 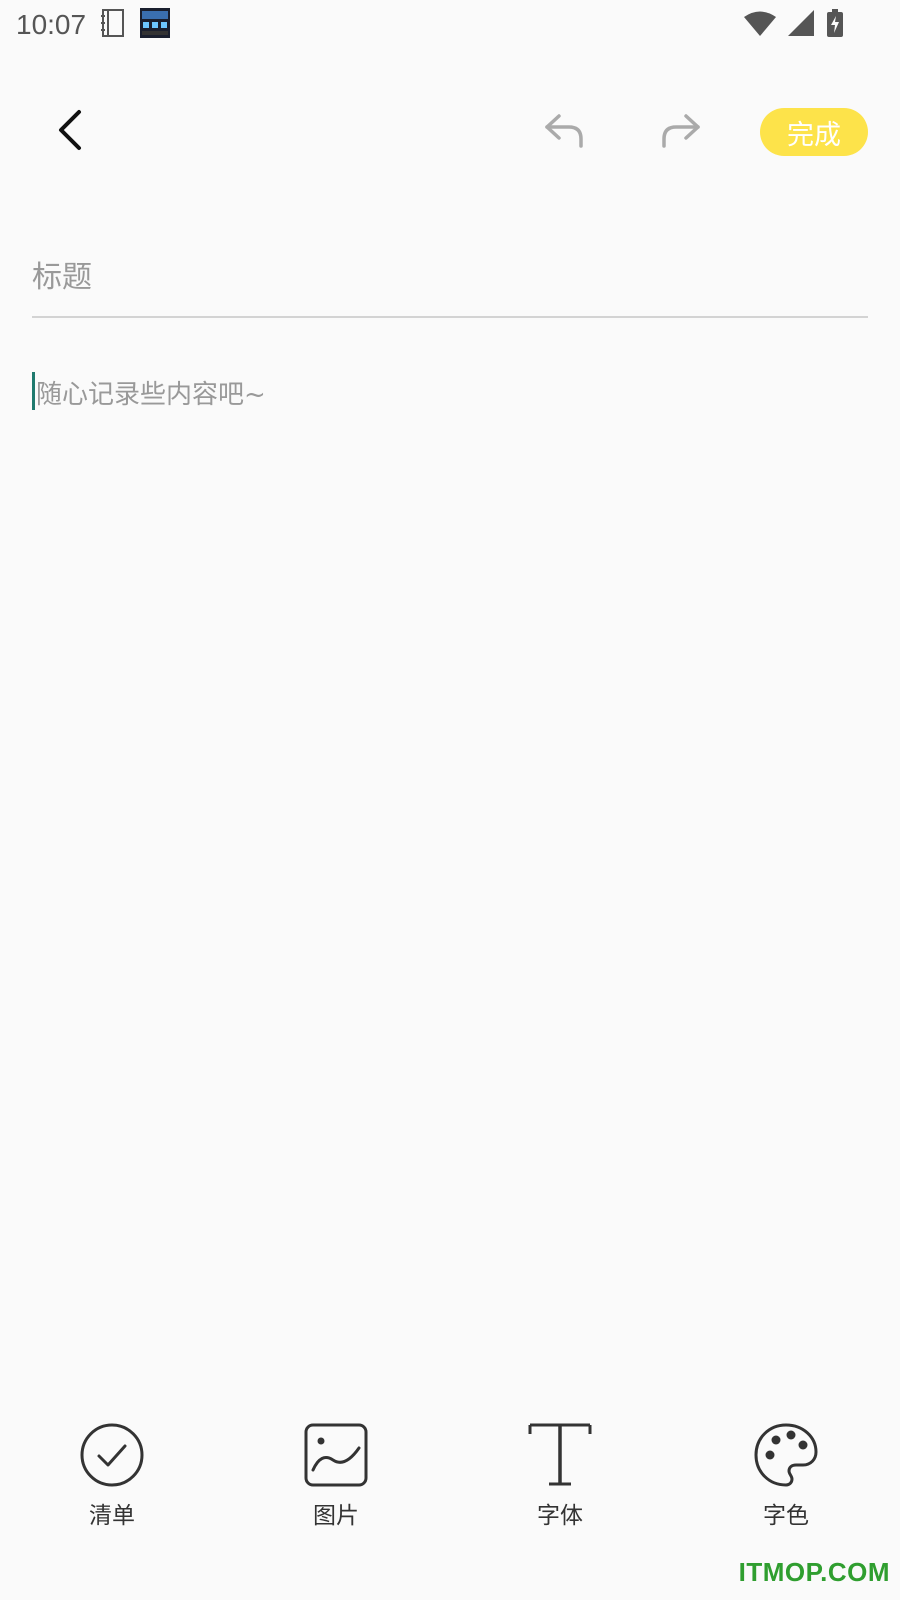 I want to click on done-button: 完成, so click(x=814, y=132).